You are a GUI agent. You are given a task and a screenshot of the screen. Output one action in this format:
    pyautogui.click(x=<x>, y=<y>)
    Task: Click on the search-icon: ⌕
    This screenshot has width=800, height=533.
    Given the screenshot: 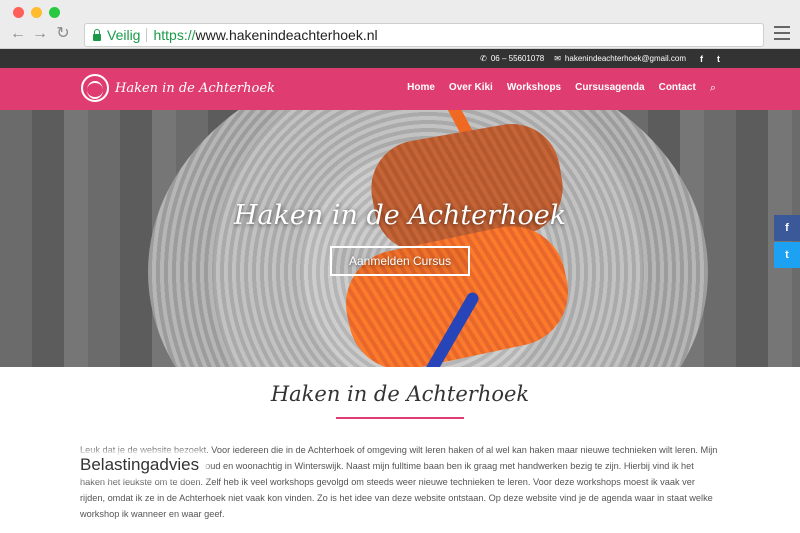 What is the action you would take?
    pyautogui.click(x=713, y=88)
    